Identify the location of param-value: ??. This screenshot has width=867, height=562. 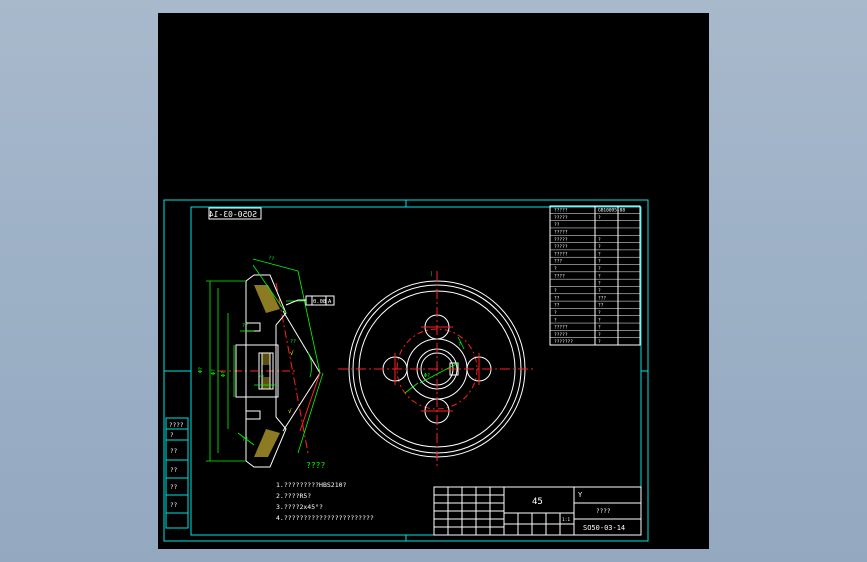
(601, 306).